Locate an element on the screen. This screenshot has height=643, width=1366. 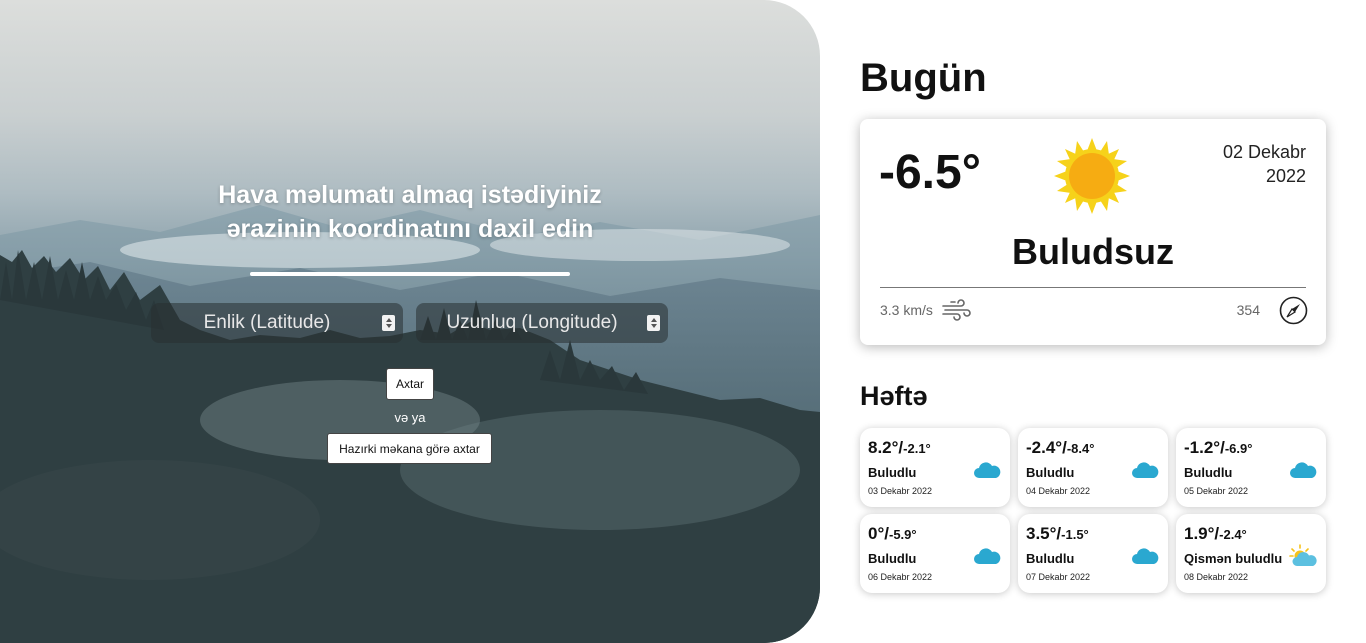
forecast-date: 07 Dekabr 2022 is located at coordinates (1058, 577).